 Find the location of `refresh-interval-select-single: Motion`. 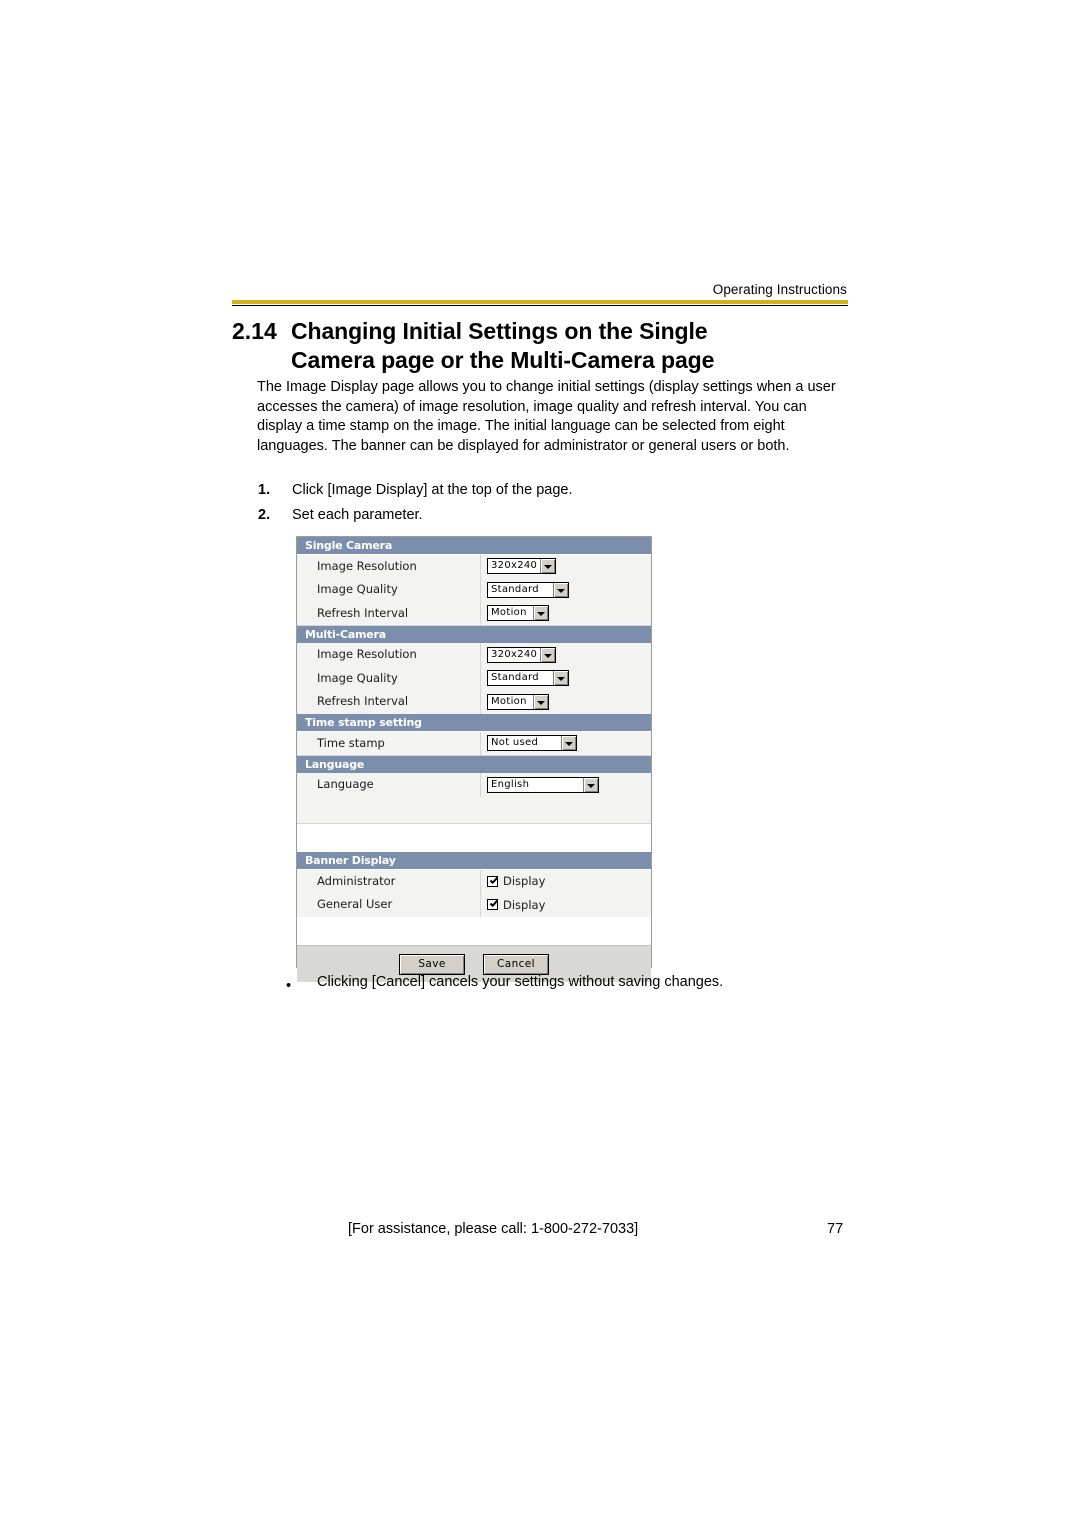

refresh-interval-select-single: Motion is located at coordinates (518, 613).